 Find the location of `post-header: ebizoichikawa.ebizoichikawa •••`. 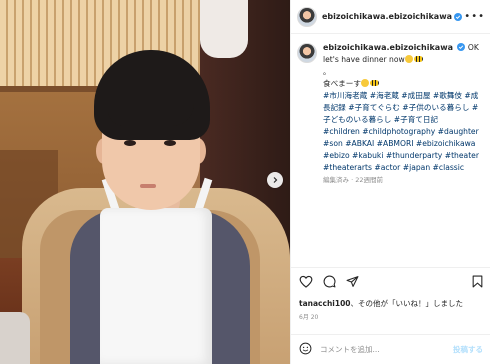

post-header: ebizoichikawa.ebizoichikawa ••• is located at coordinates (390, 17).